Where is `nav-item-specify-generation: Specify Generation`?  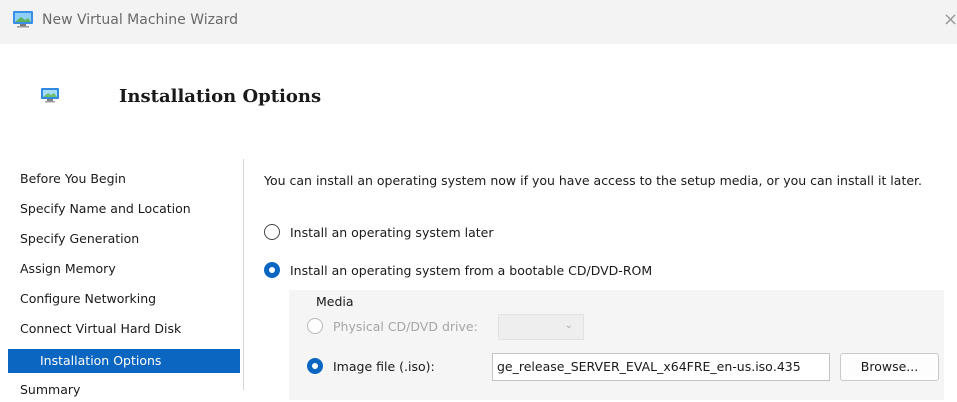
nav-item-specify-generation: Specify Generation is located at coordinates (124, 239).